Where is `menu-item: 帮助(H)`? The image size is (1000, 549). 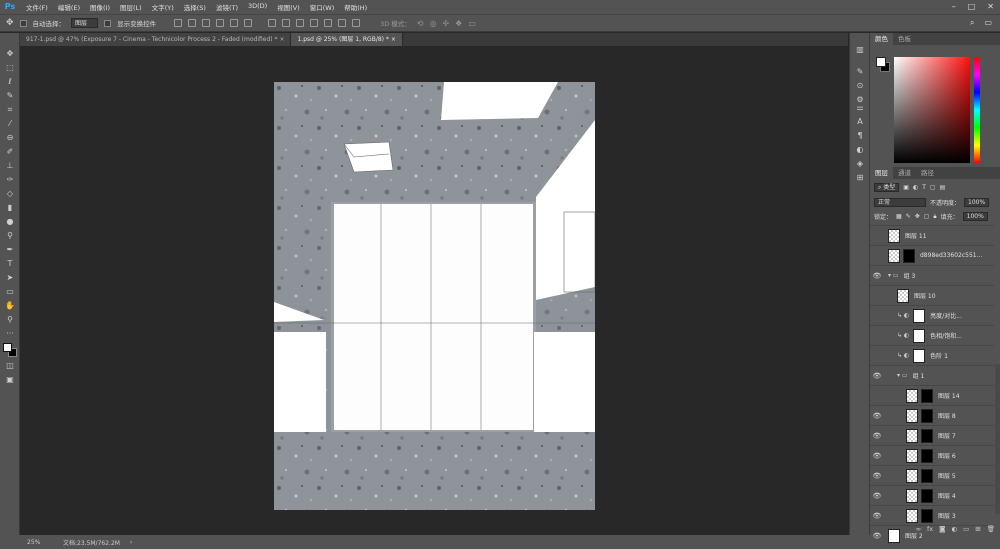
menu-item: 帮助(H) is located at coordinates (355, 7).